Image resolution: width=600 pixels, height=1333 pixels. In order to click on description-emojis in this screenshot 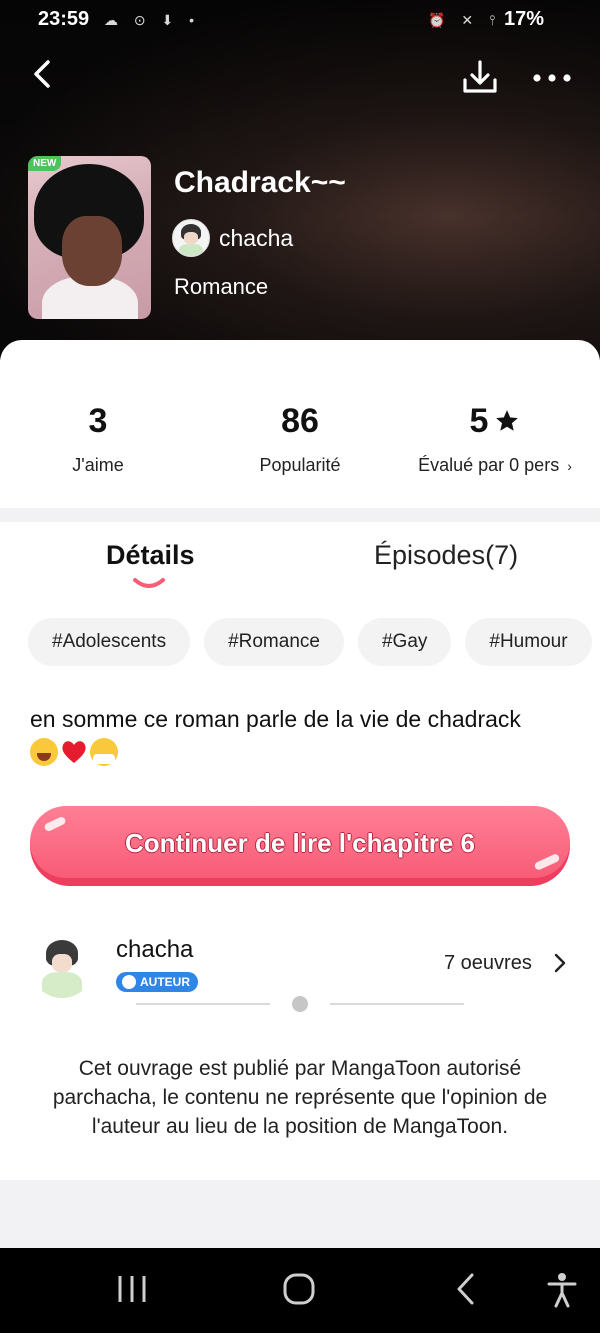, I will do `click(300, 752)`.